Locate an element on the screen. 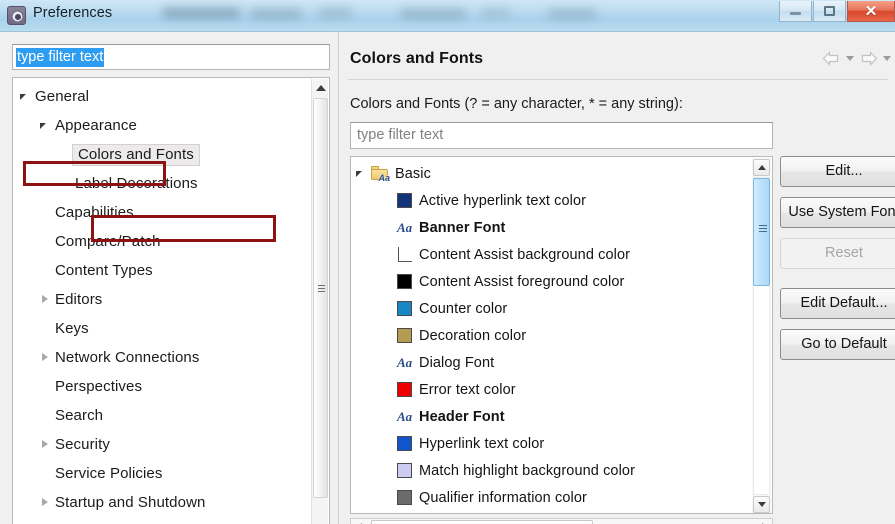  use-system-font-button: Use System Font is located at coordinates (837, 212).